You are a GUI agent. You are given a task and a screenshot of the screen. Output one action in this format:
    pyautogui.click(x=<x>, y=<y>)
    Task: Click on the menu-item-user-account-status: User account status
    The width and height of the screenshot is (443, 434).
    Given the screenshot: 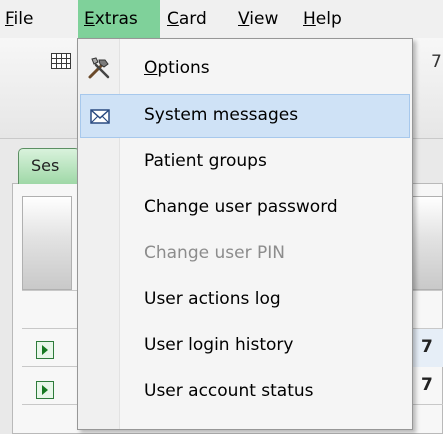 What is the action you would take?
    pyautogui.click(x=245, y=392)
    